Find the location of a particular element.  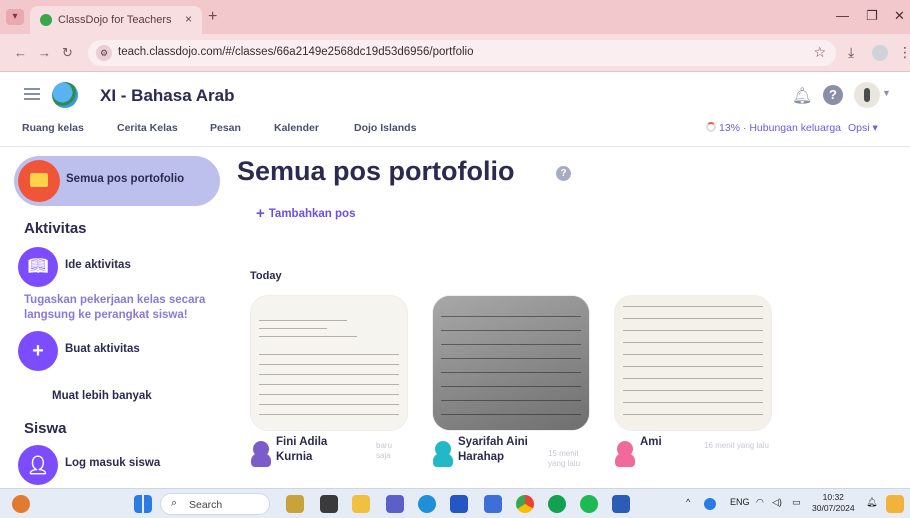

bell-icon: 🔔︎ is located at coordinates (802, 96).